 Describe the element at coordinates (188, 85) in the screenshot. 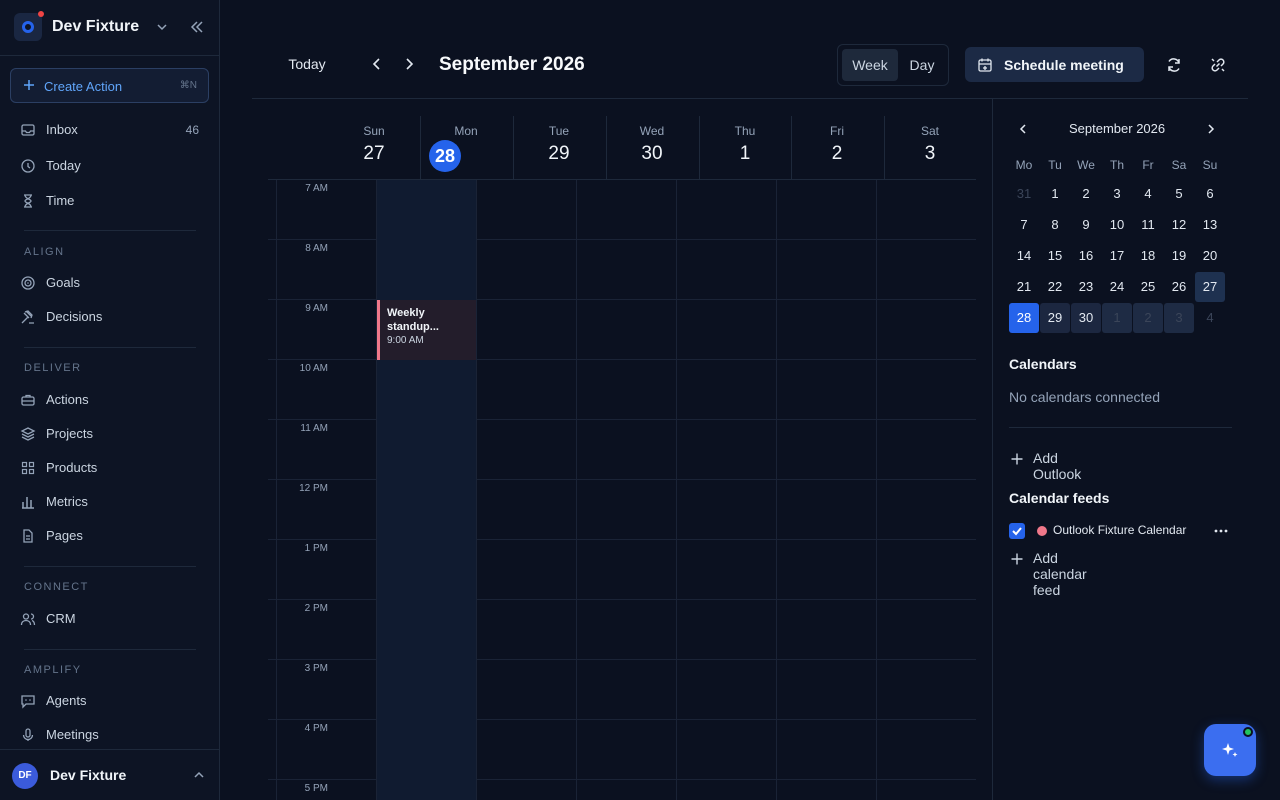

I see `shortcut-hint: ⌘N` at that location.